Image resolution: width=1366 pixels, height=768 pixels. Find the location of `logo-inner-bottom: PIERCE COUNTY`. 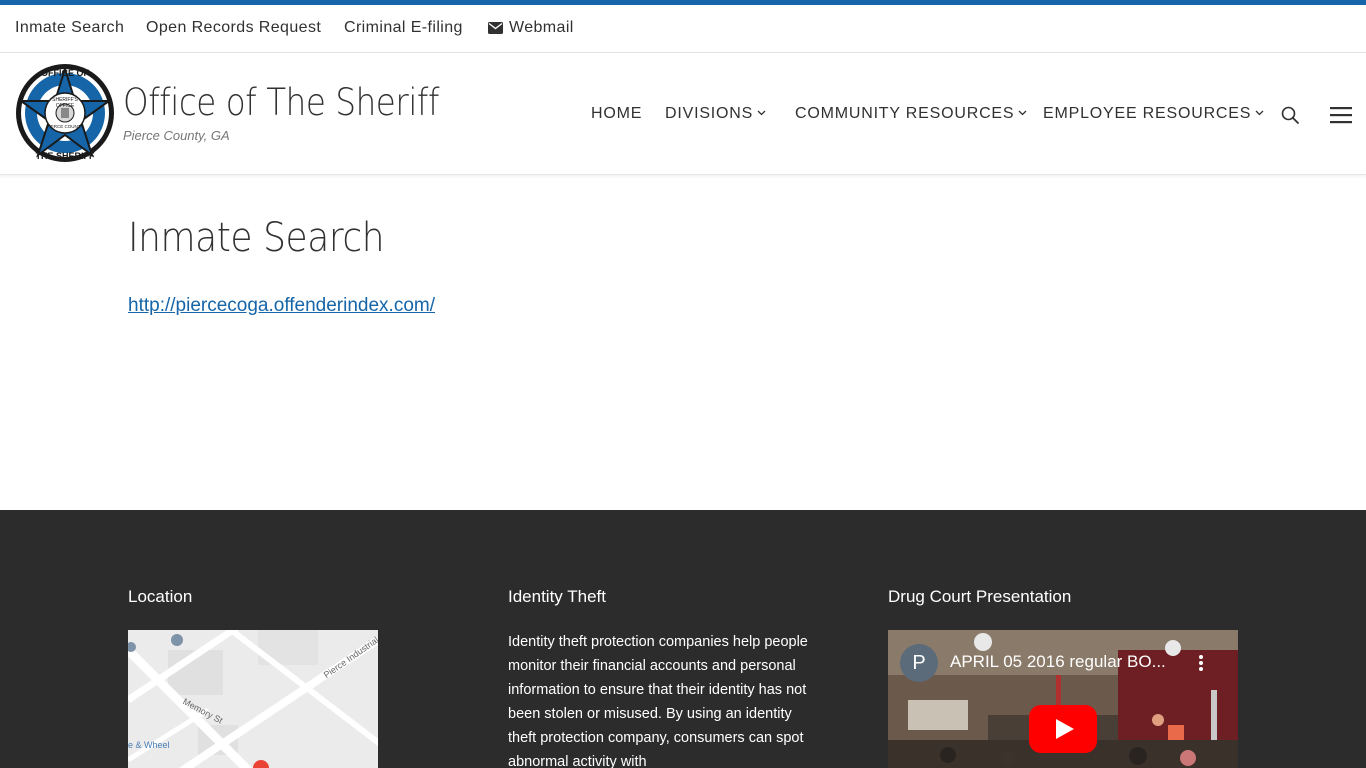

logo-inner-bottom: PIERCE COUNTY is located at coordinates (64, 126).